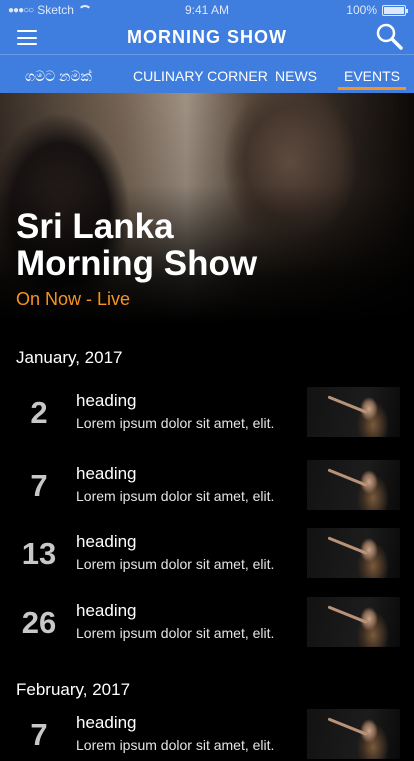 The height and width of the screenshot is (761, 414). I want to click on hero-title-line-2: Morning Show, so click(137, 263).